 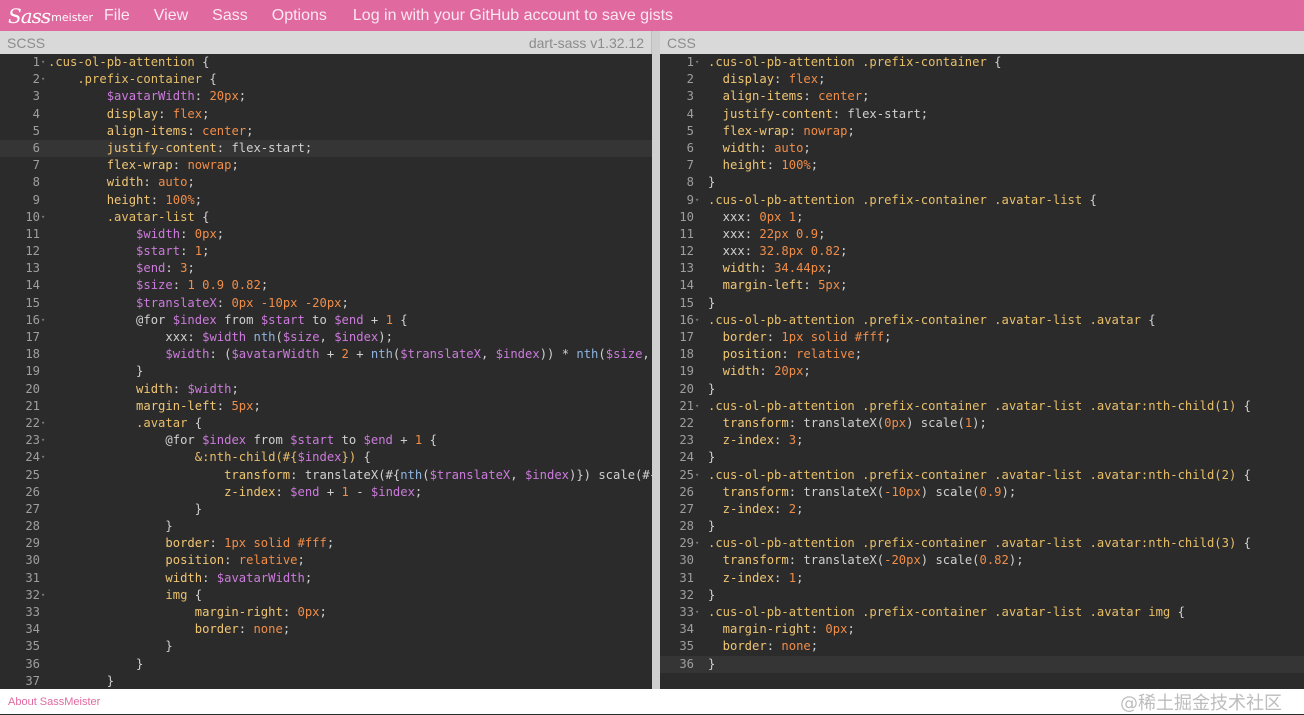 What do you see at coordinates (982, 629) in the screenshot?
I see `code-line: 34 margin-right: 0px;` at bounding box center [982, 629].